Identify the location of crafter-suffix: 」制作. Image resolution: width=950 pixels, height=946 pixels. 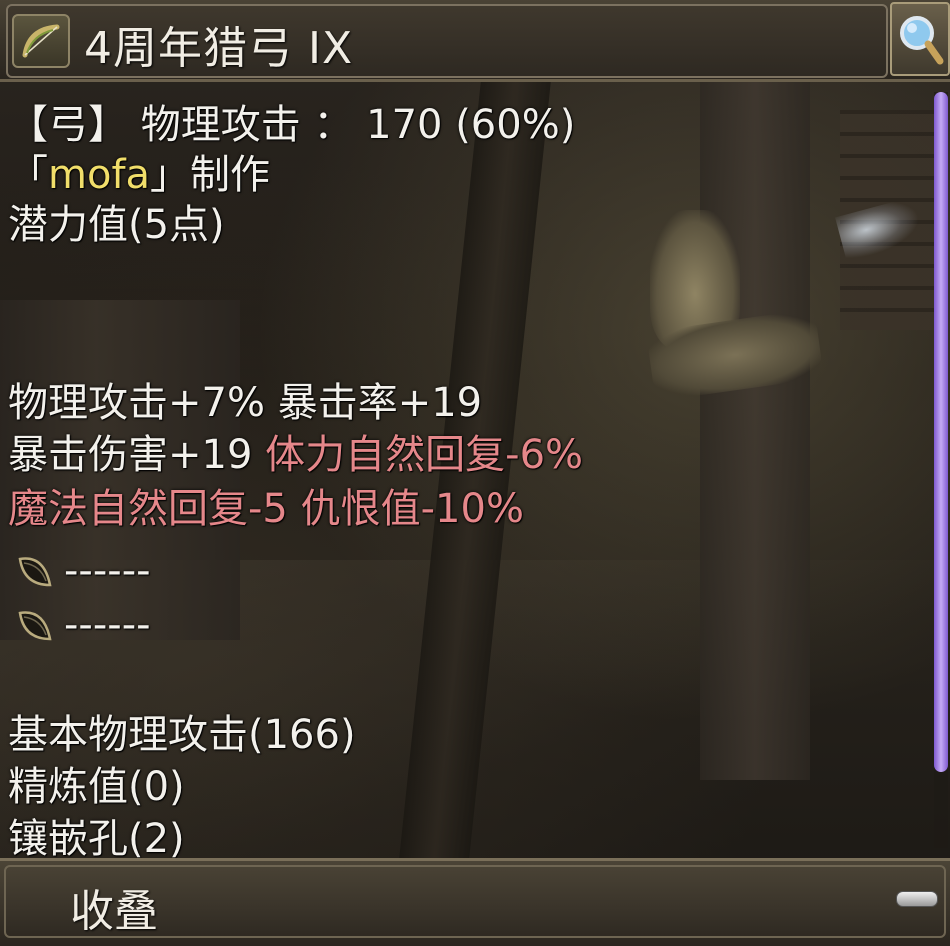
(210, 175).